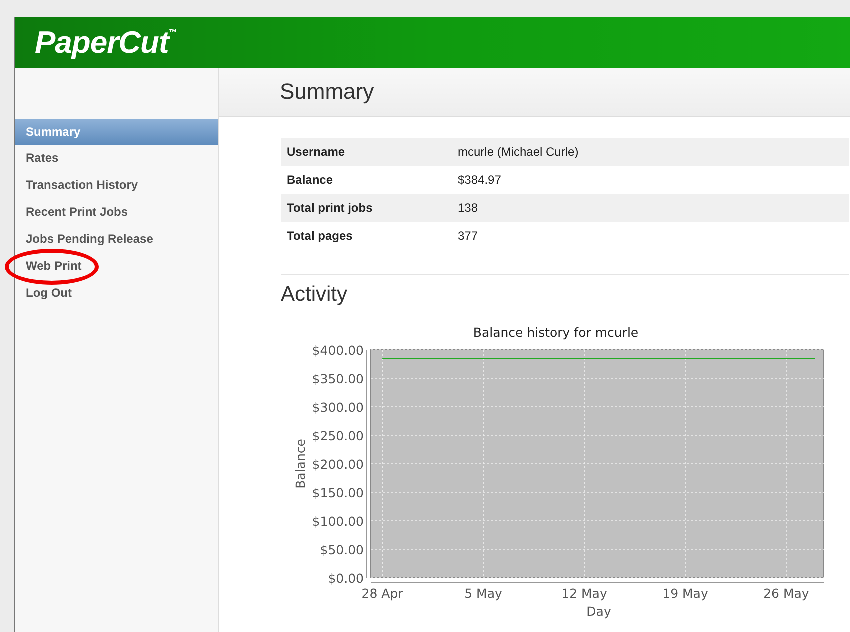 Image resolution: width=850 pixels, height=632 pixels. I want to click on axis-label: 19 May, so click(685, 593).